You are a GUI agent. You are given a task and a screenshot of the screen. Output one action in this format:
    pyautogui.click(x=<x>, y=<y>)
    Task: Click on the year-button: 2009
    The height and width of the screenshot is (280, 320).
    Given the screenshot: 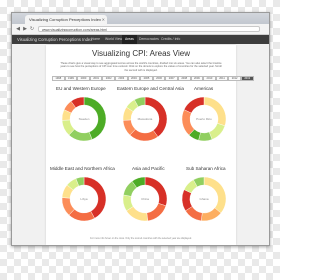 What is the action you would take?
    pyautogui.click(x=197, y=78)
    